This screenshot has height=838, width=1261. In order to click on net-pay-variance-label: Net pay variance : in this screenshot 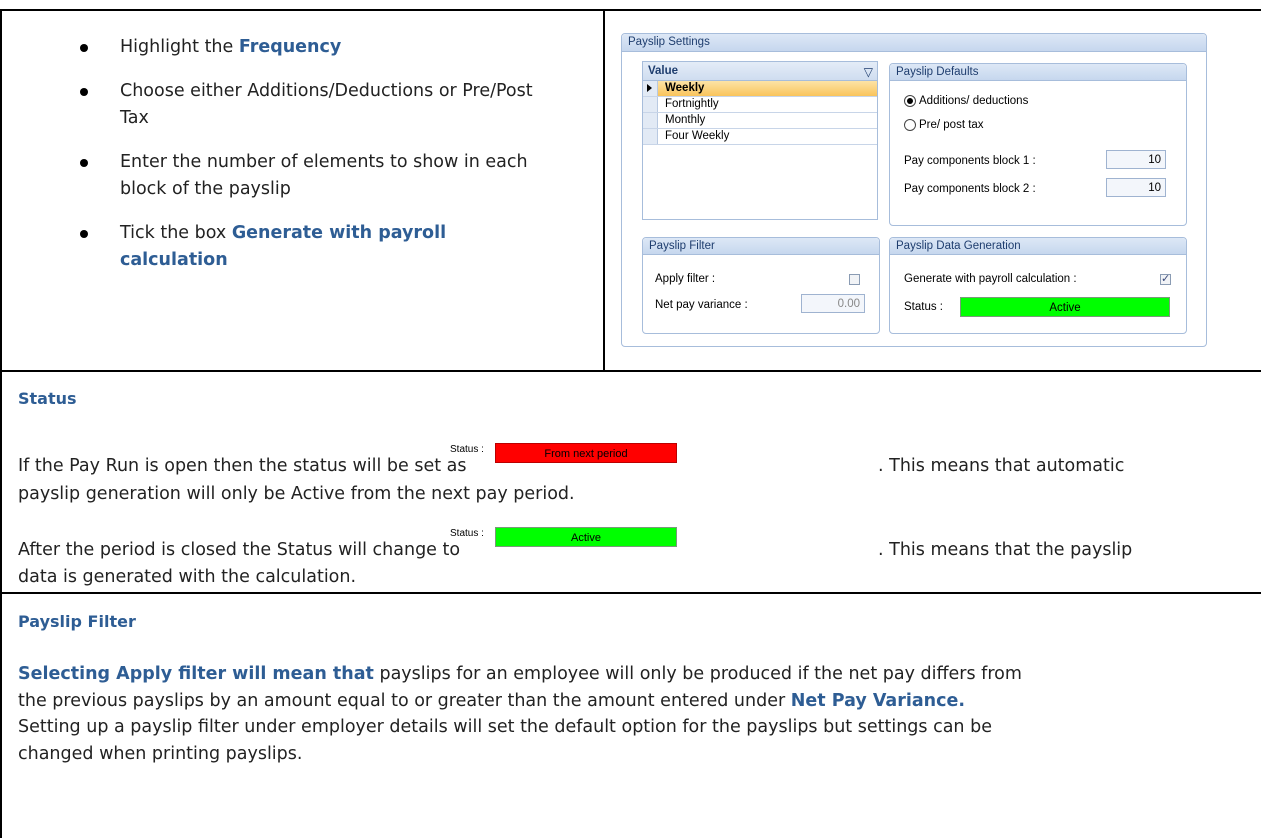, I will do `click(701, 305)`.